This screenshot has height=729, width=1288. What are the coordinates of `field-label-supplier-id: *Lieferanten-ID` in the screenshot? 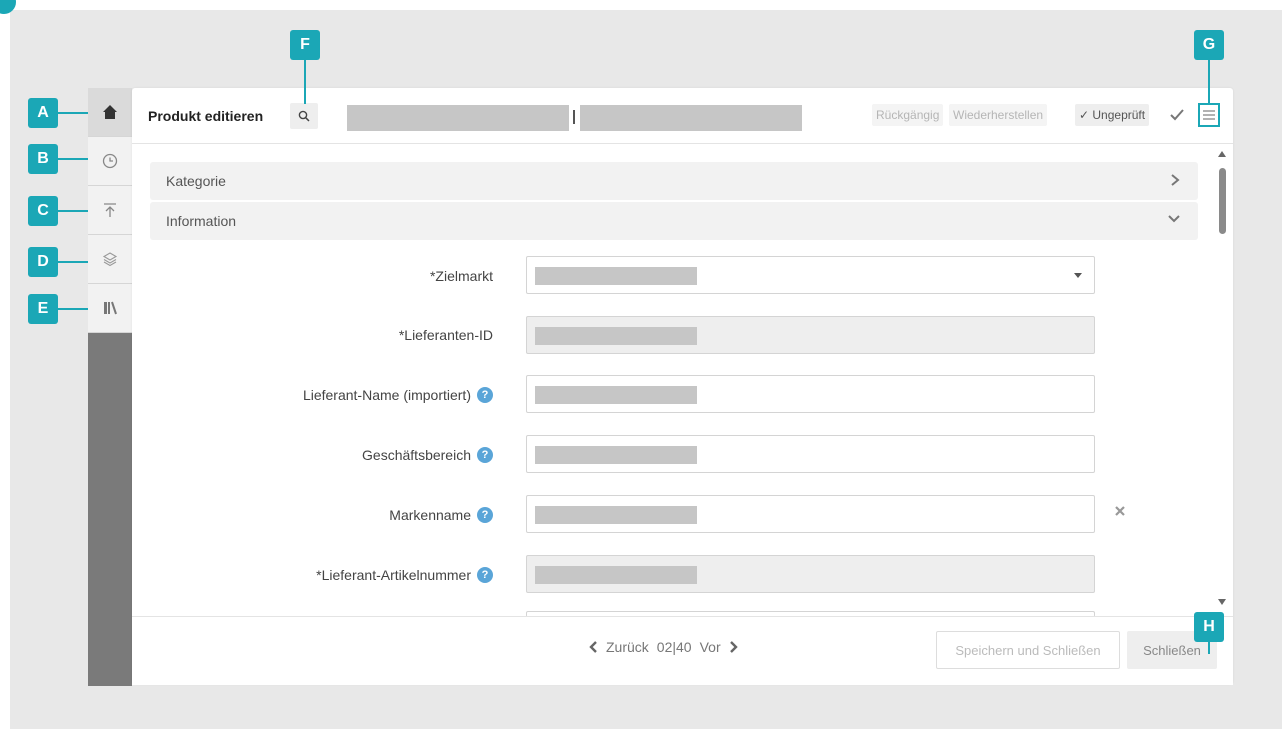 It's located at (446, 335).